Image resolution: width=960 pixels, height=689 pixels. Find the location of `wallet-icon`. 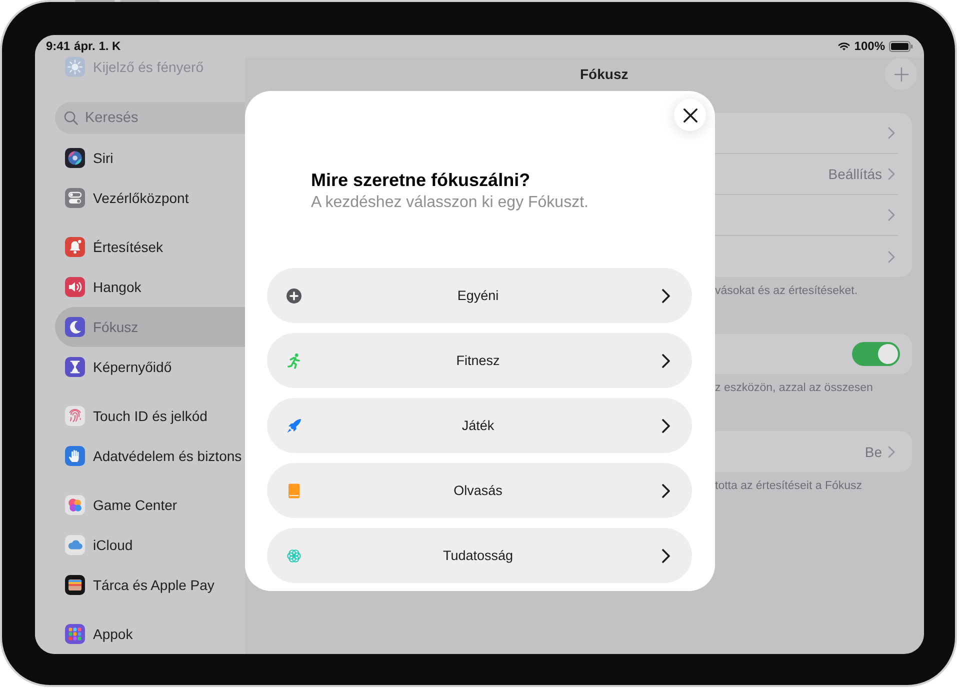

wallet-icon is located at coordinates (75, 585).